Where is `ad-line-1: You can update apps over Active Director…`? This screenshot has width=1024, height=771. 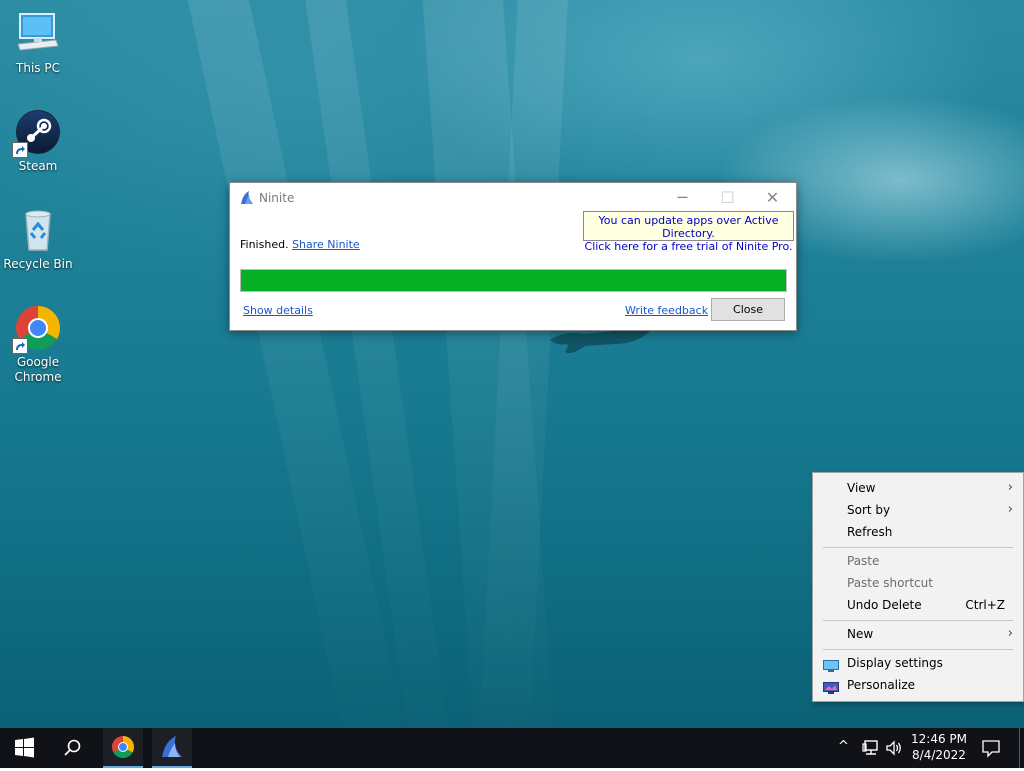
ad-line-1: You can update apps over Active Director… is located at coordinates (688, 227).